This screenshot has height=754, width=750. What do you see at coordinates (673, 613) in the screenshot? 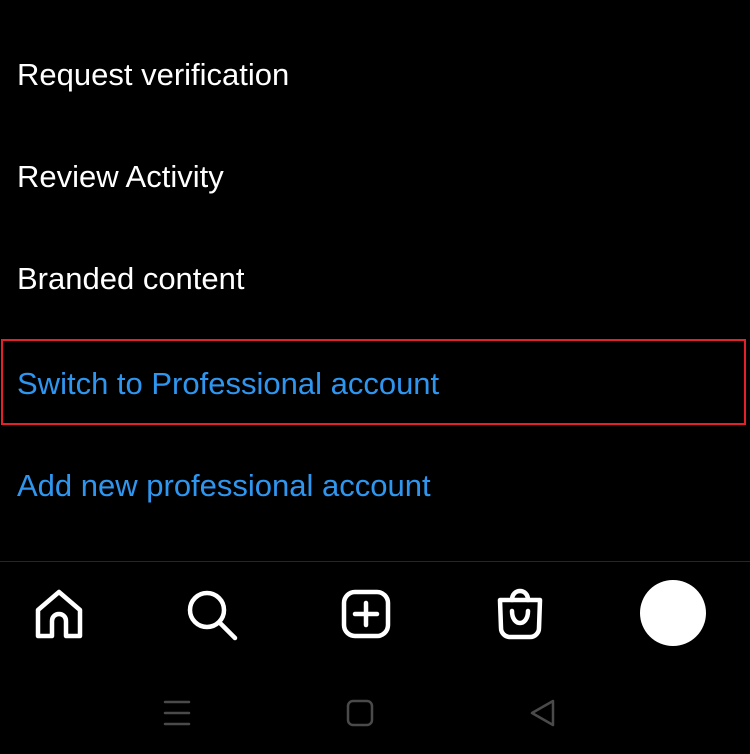
I see `profile-avatar` at bounding box center [673, 613].